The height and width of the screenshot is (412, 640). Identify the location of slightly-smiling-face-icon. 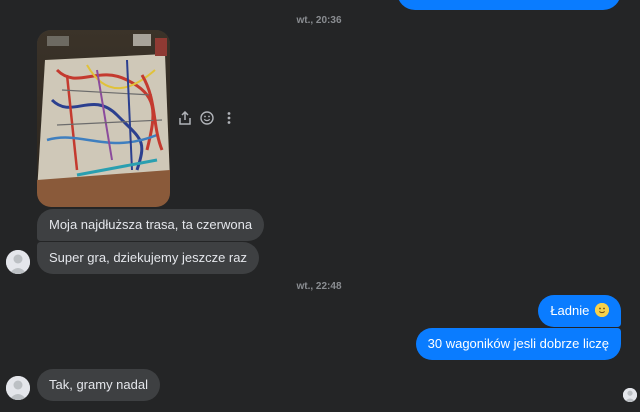
(602, 310).